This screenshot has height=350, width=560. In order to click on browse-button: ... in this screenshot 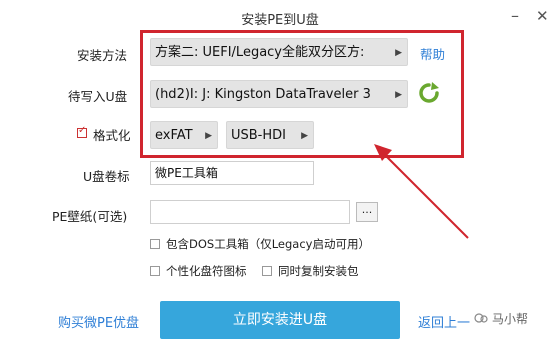, I will do `click(367, 212)`.